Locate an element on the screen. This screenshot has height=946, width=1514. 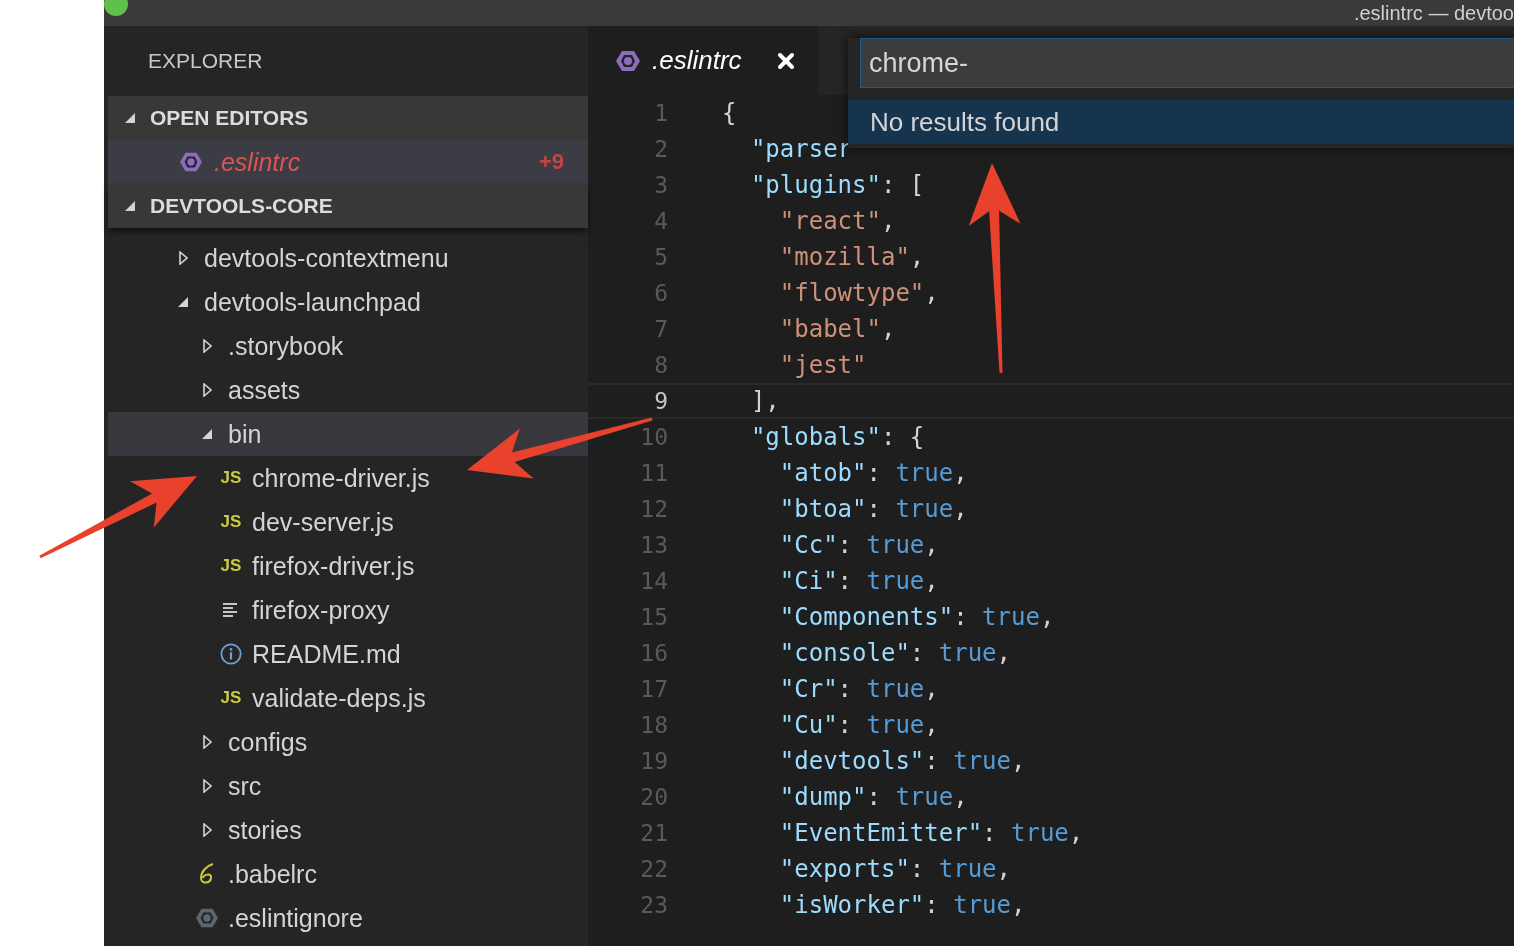
code-line: "jest" is located at coordinates (822, 365).